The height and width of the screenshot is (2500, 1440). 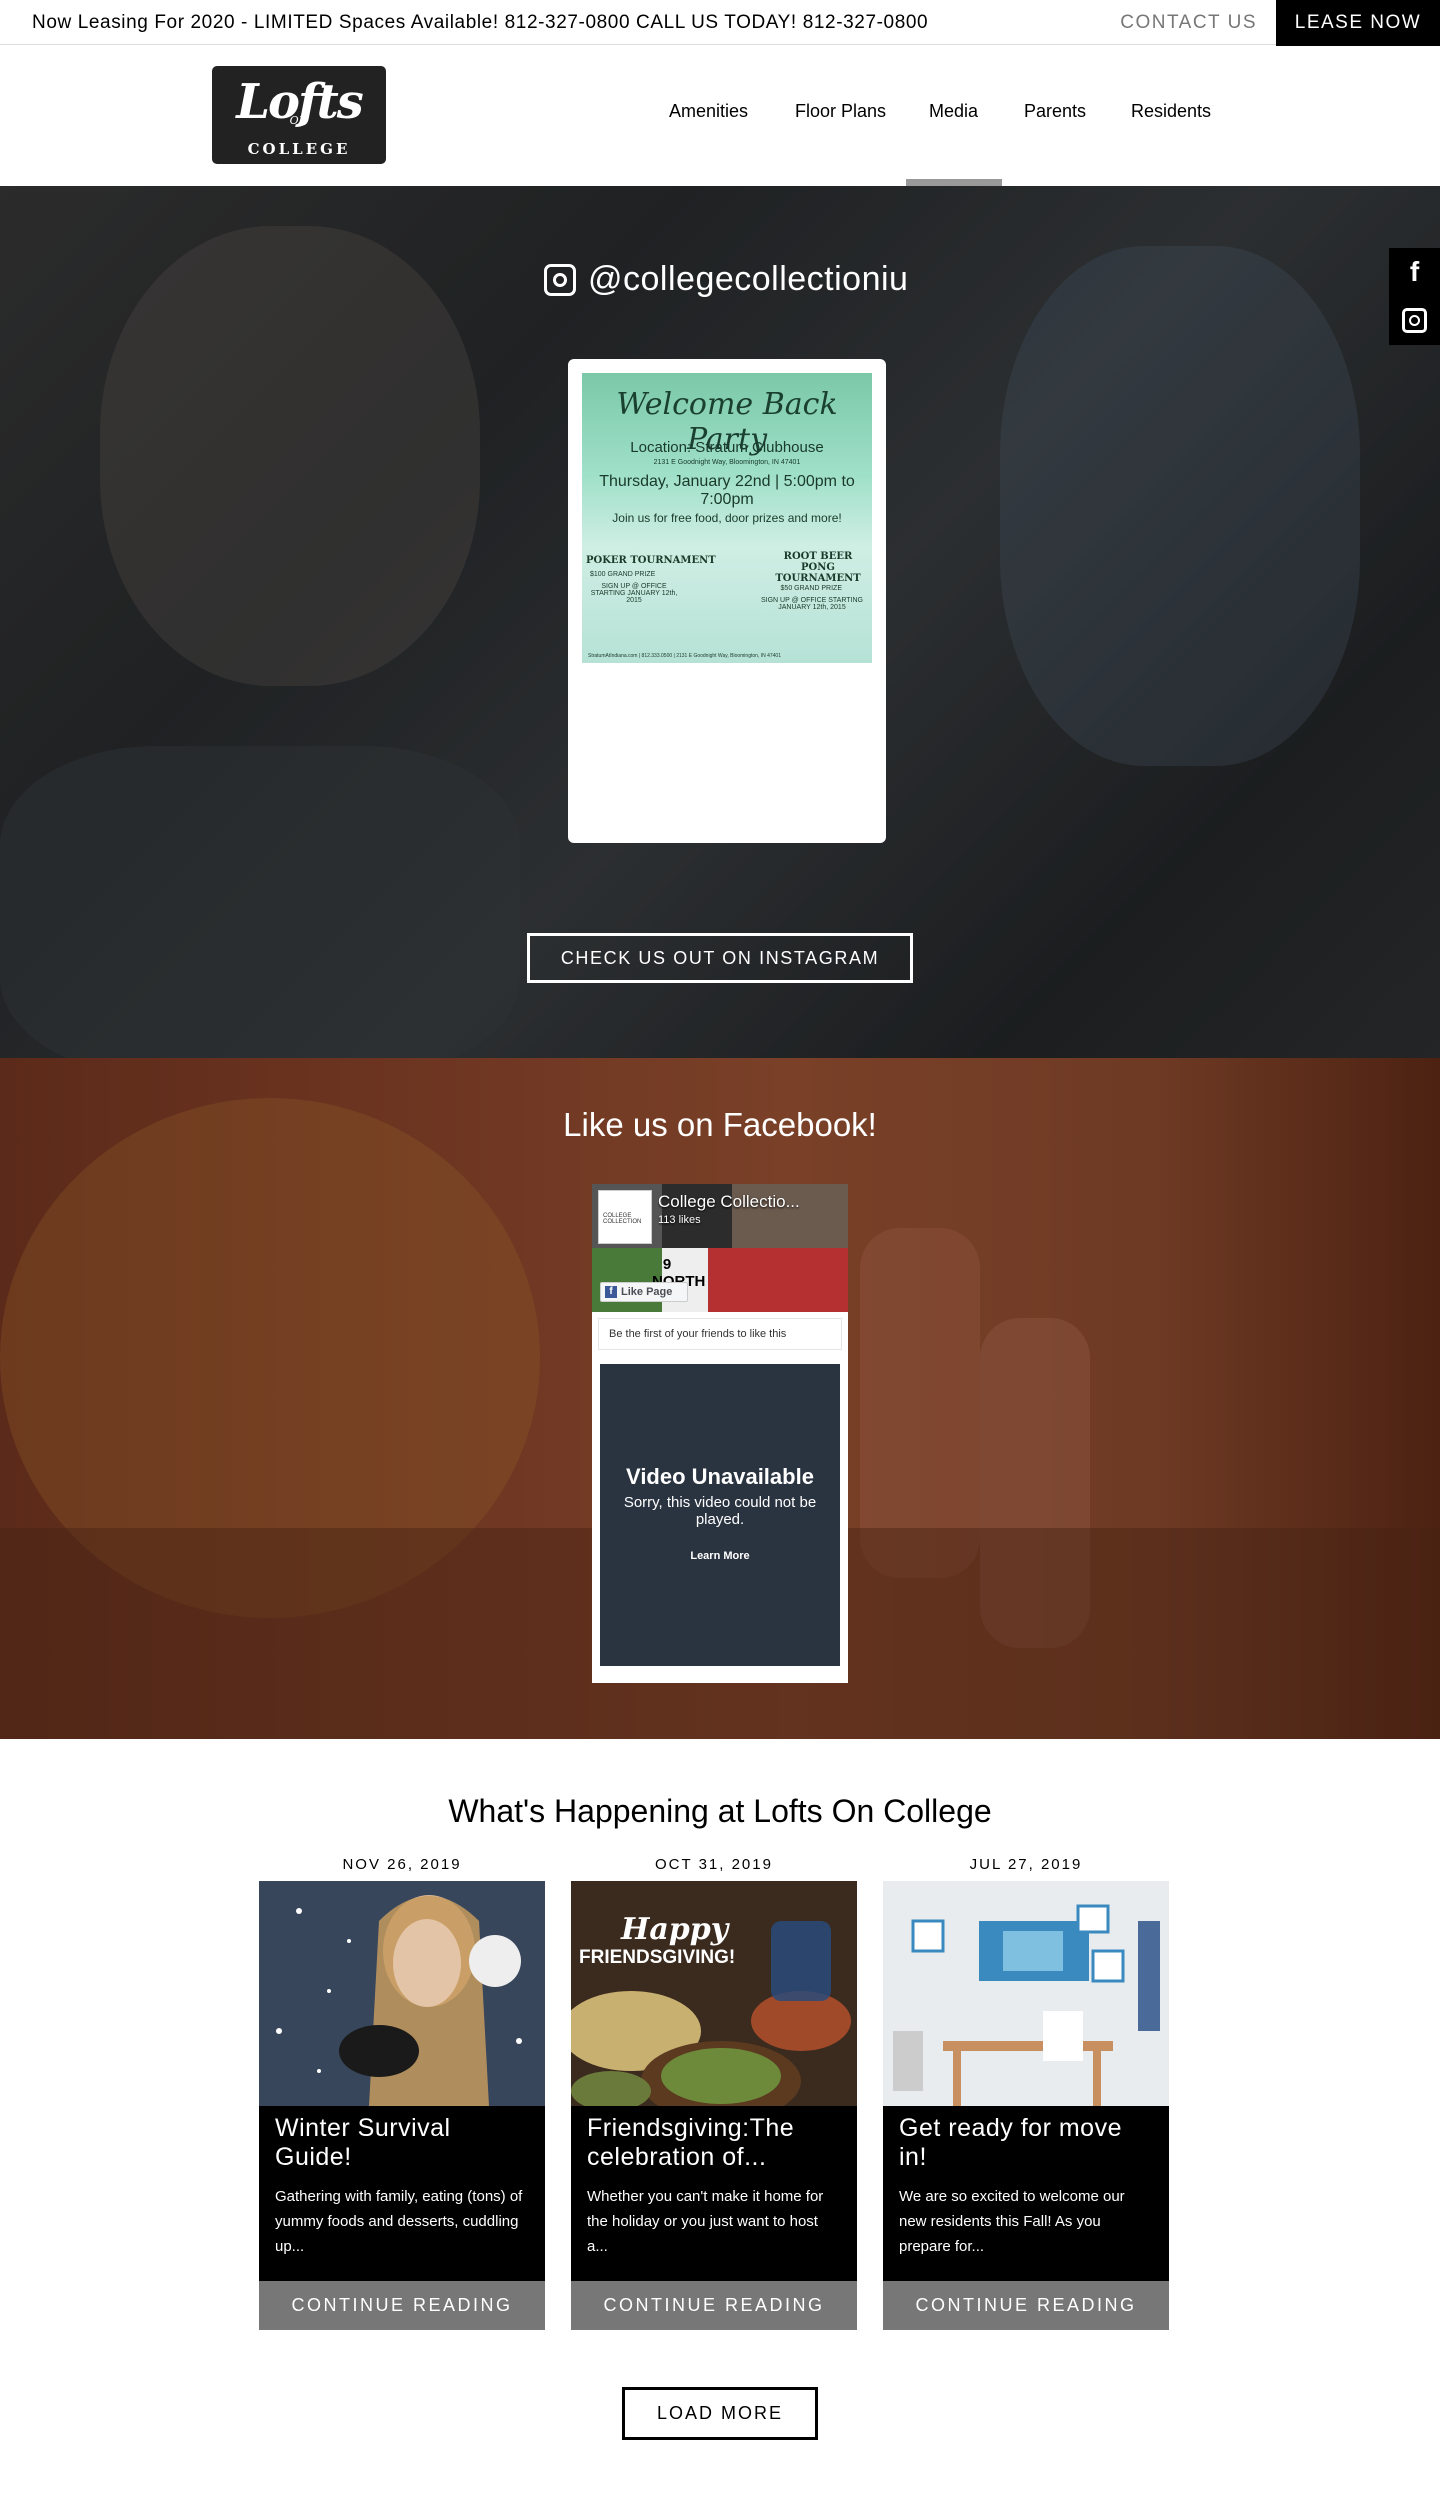 What do you see at coordinates (818, 567) in the screenshot?
I see `post-rootbeer-title: ROOT BEER PONG TOURNAMENT` at bounding box center [818, 567].